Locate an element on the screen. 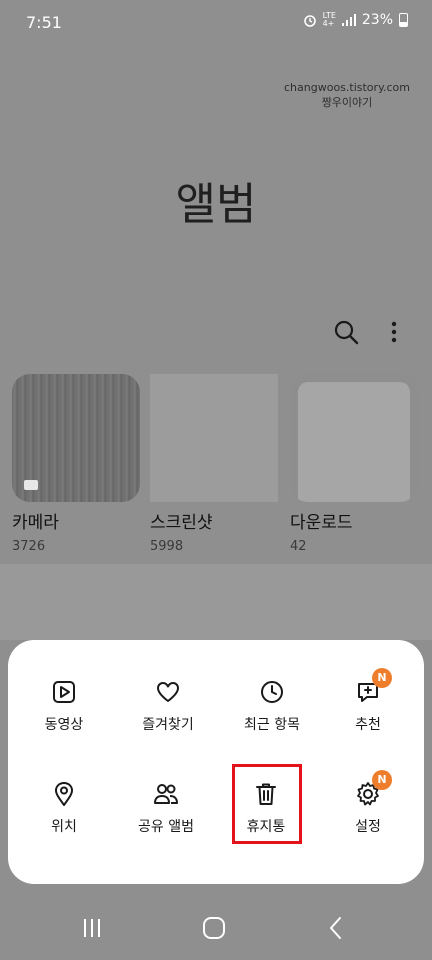  more-vert-icon is located at coordinates (394, 332).